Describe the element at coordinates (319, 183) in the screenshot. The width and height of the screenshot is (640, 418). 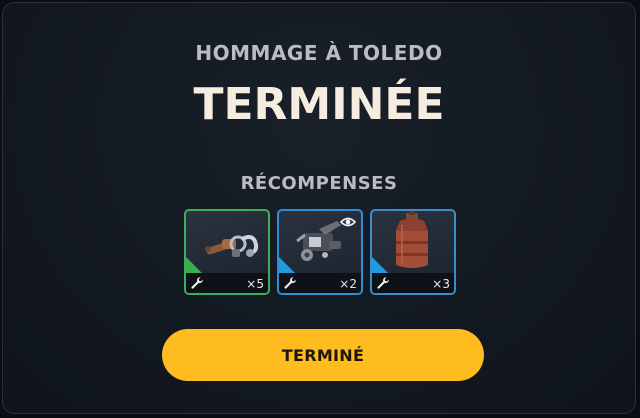
I see `rewards-heading: RÉCOMPENSES` at that location.